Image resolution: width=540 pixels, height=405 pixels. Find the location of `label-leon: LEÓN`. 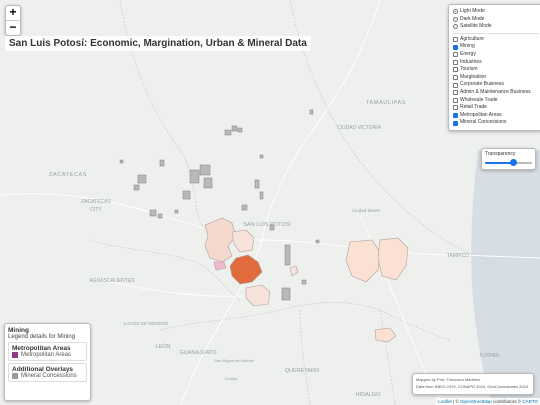

label-leon: LEÓN is located at coordinates (163, 346).